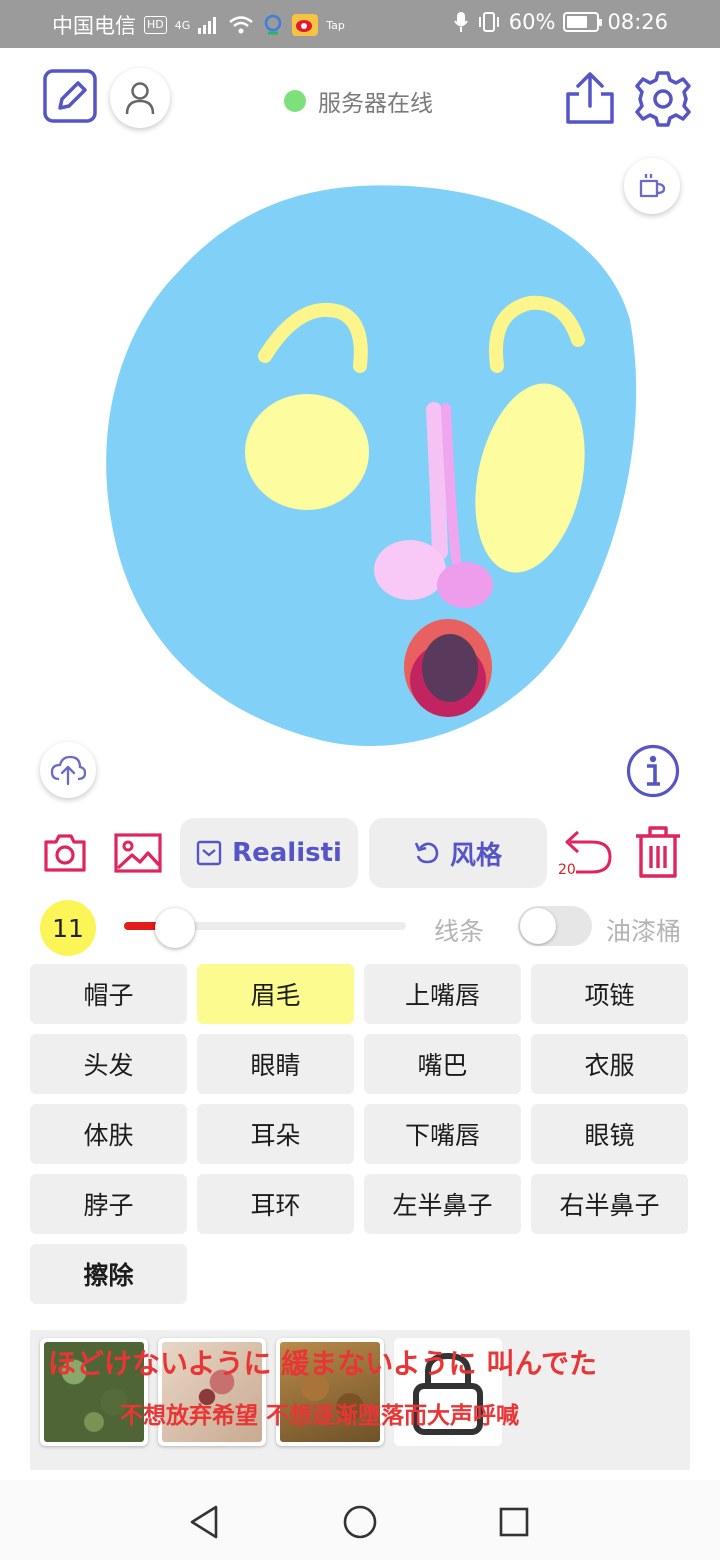 This screenshot has width=720, height=1560. Describe the element at coordinates (287, 853) in the screenshot. I see `model-select-label: Realisti` at that location.